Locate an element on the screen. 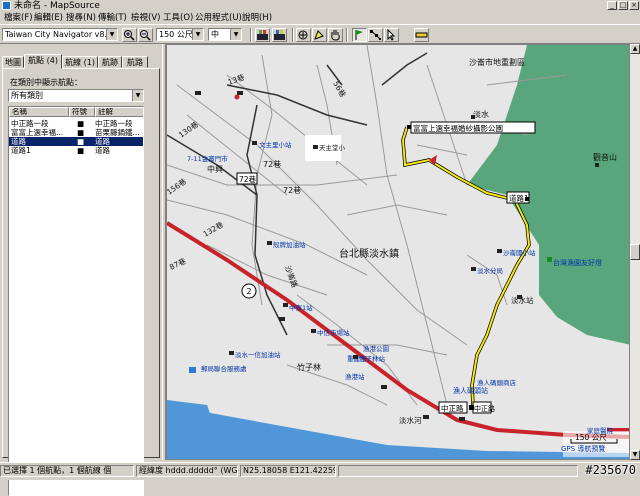 Image resolution: width=640 pixels, height=496 pixels. menu-edit: 編輯(E) is located at coordinates (48, 18).